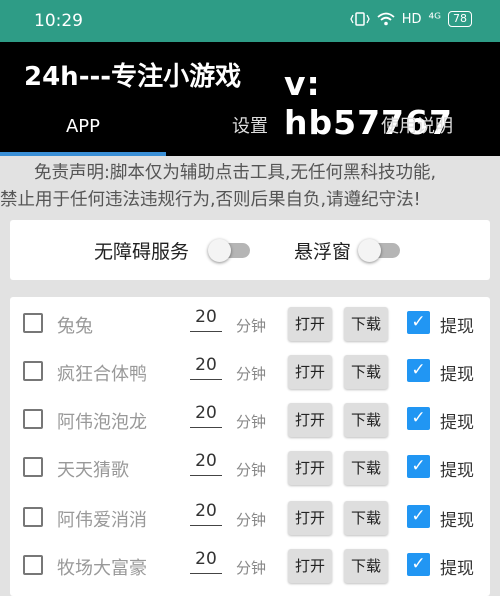 This screenshot has width=500, height=596. I want to click on tab-bar: APP 设置 使用说明, so click(250, 130).